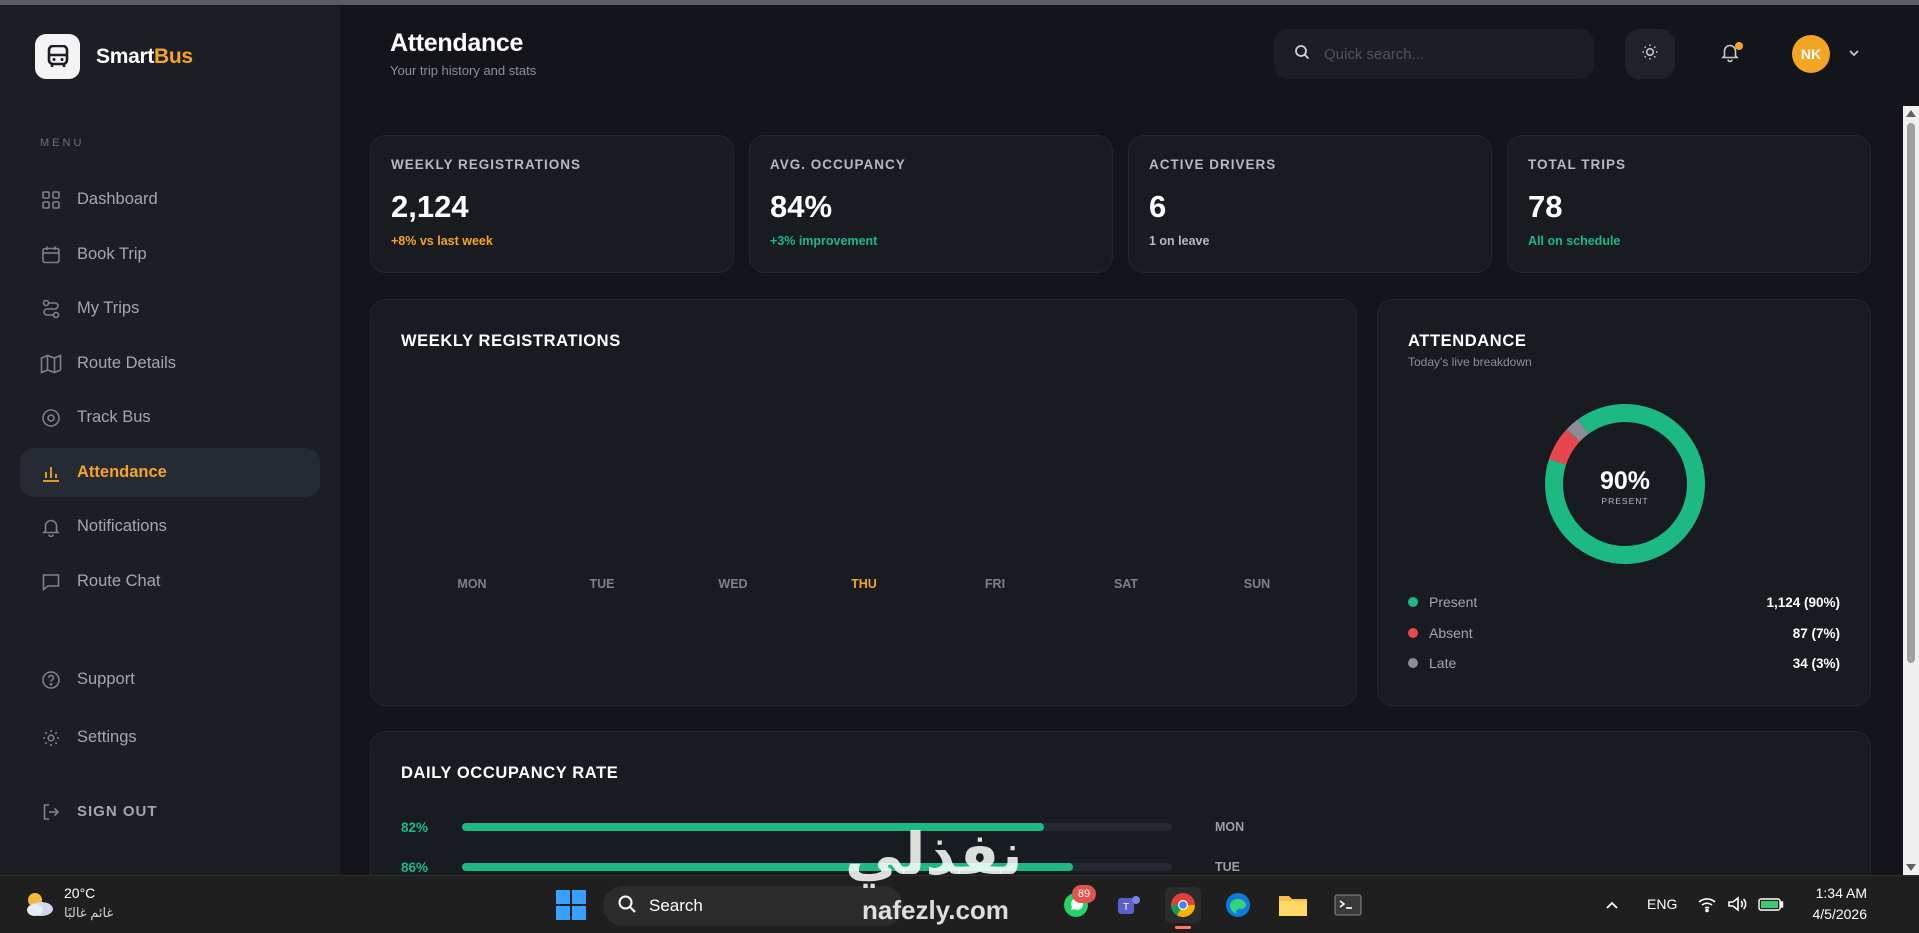 This screenshot has width=1919, height=933. I want to click on sidebar-item-notifications: Notifications, so click(170, 526).